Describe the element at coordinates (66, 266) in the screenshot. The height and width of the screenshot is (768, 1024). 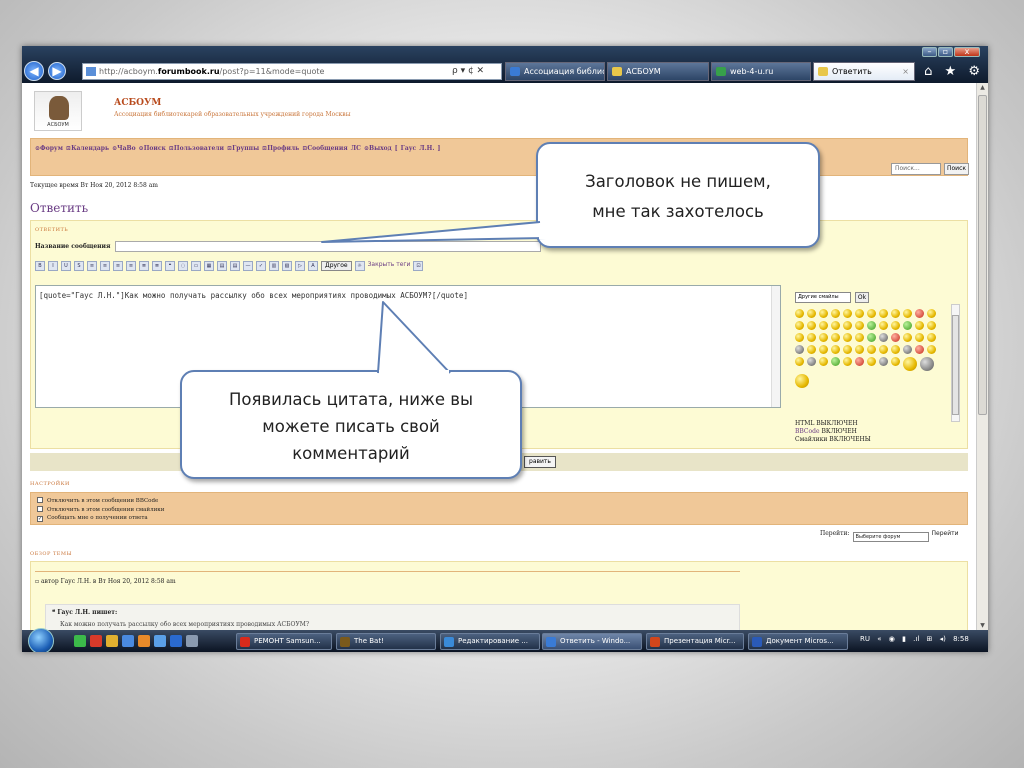
I see `underline-button: U` at that location.